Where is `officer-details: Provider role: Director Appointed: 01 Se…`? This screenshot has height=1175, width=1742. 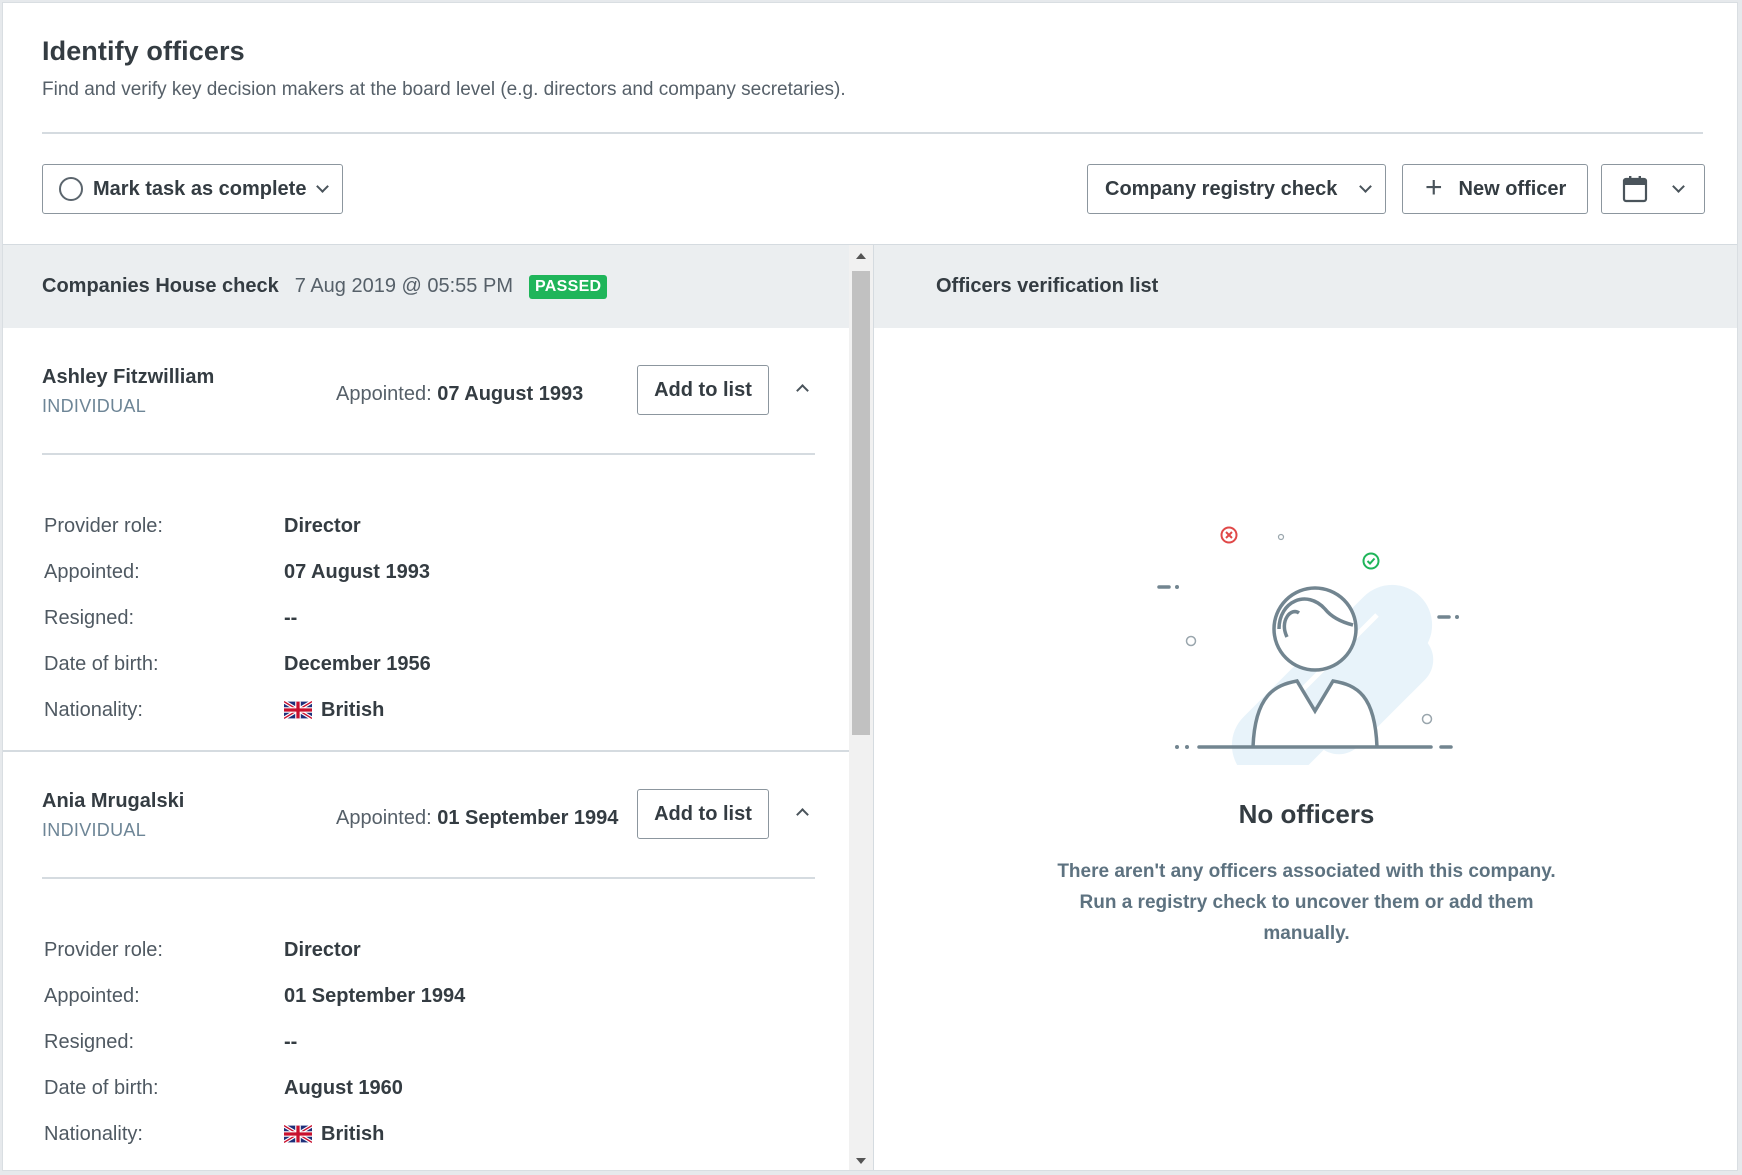
officer-details: Provider role: Director Appointed: 01 Se… is located at coordinates (424, 1042).